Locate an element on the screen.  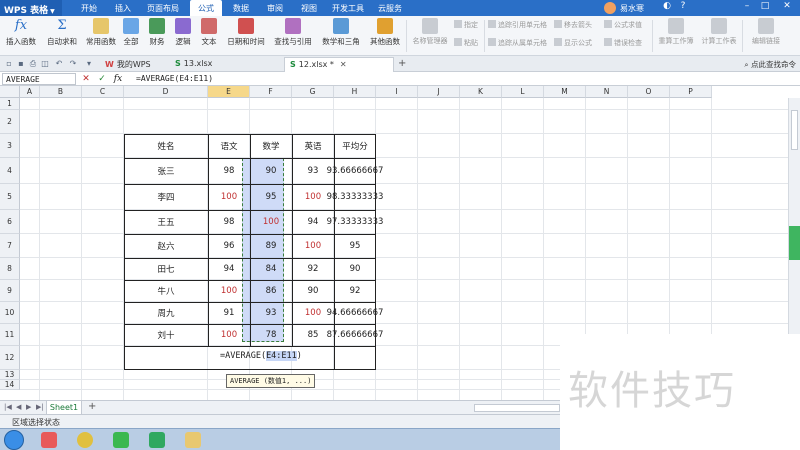
name-manager-button: 名称管理器 is located at coordinates (430, 36).